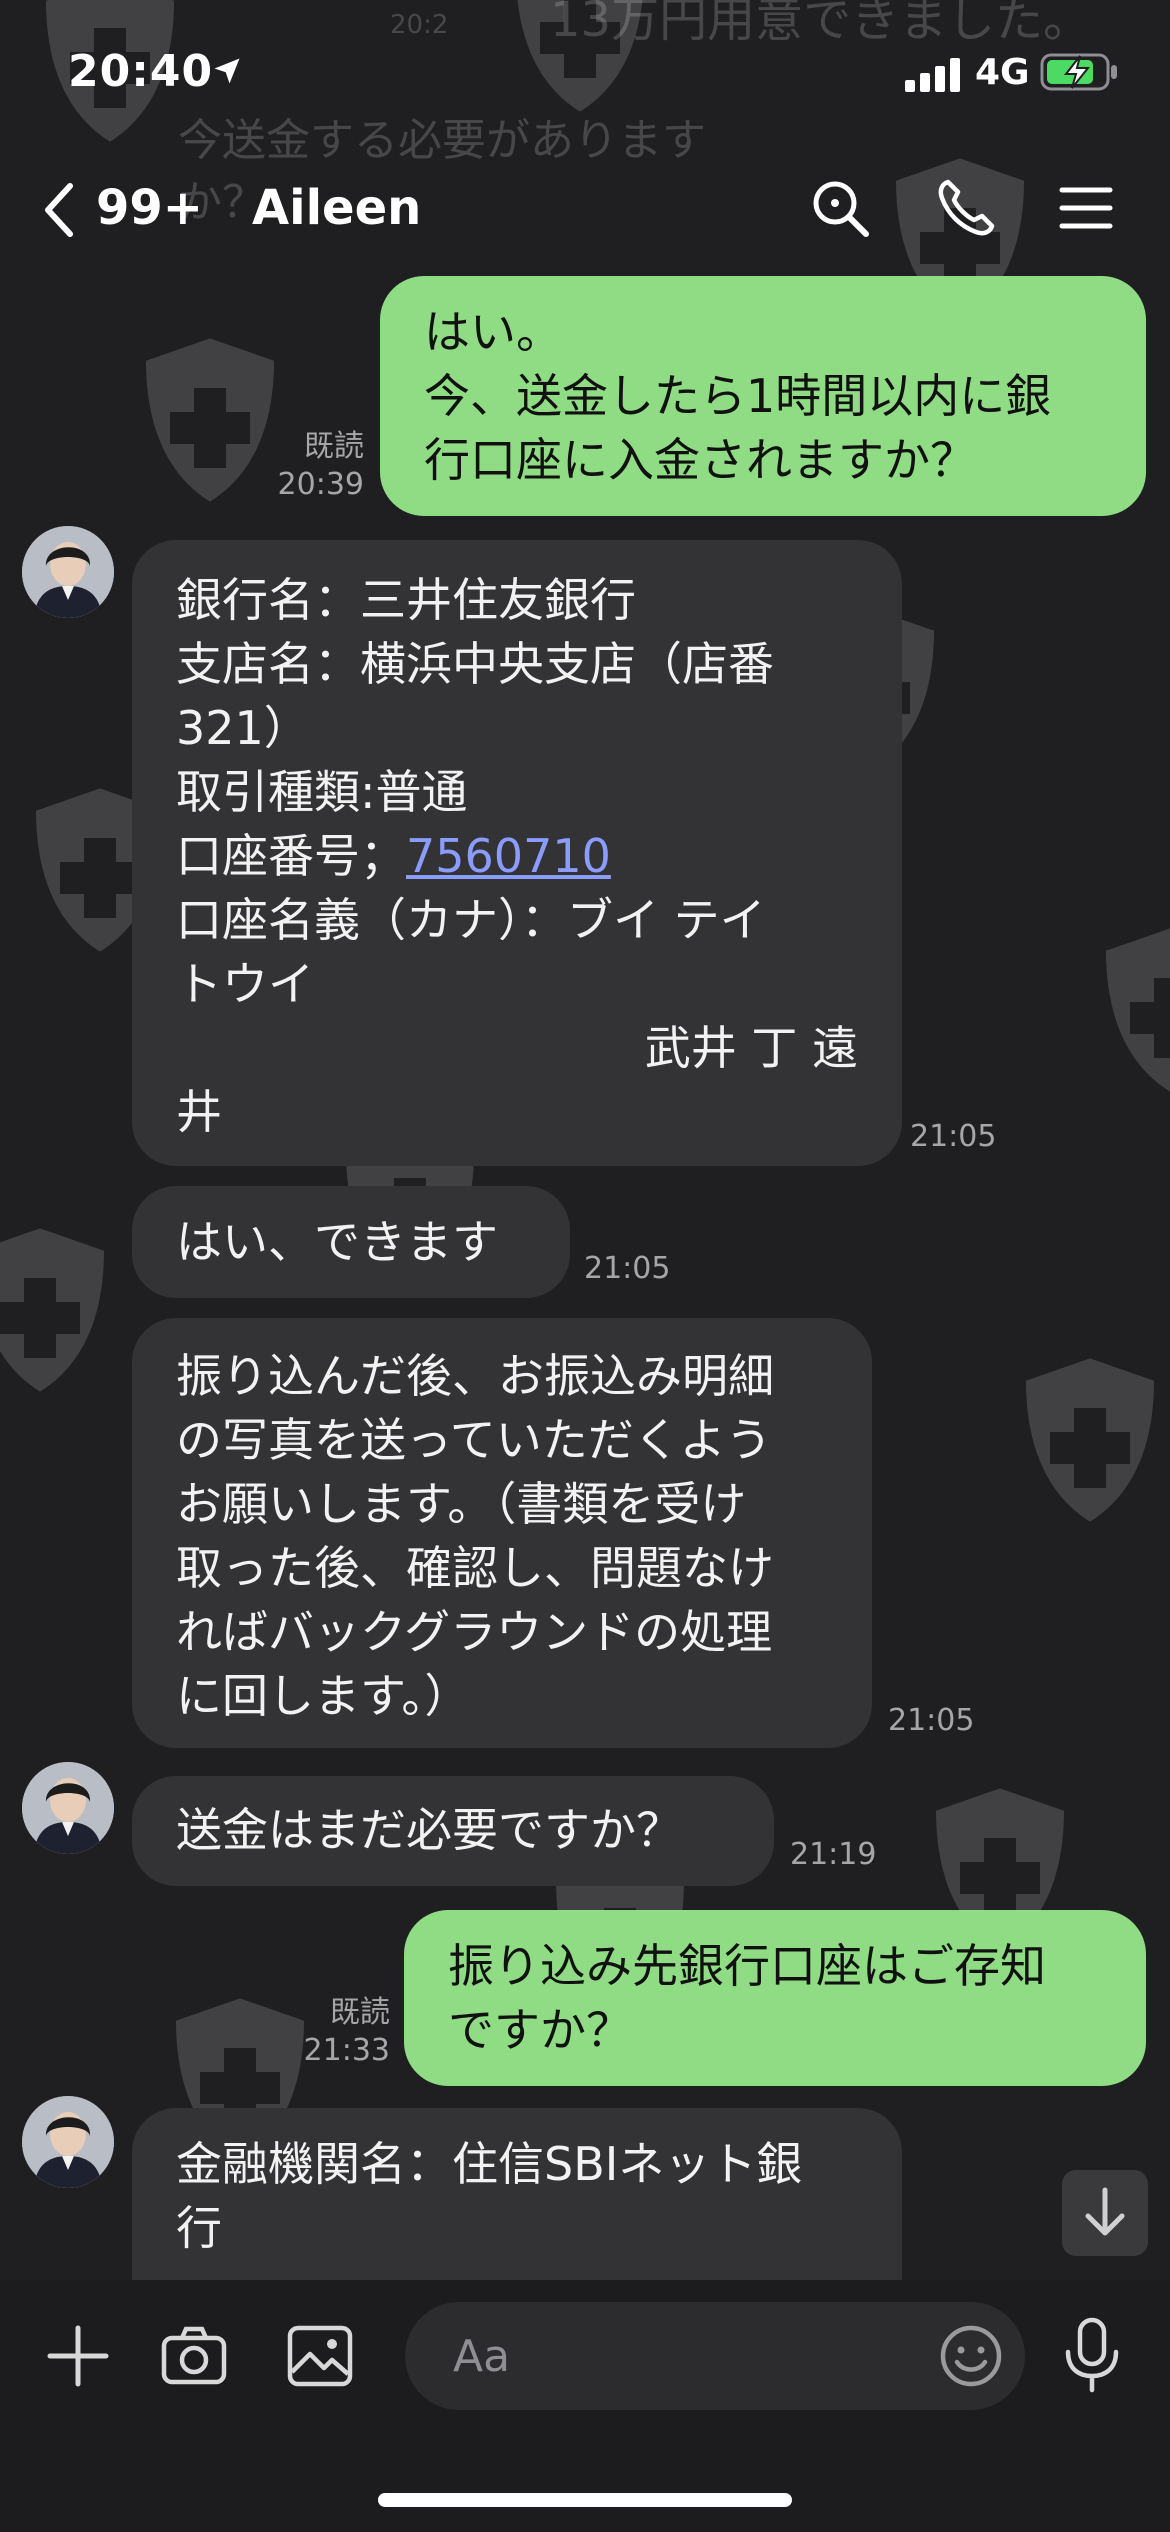 The height and width of the screenshot is (2532, 1170). What do you see at coordinates (508, 856) in the screenshot?
I see `account-number-link: 7560710` at bounding box center [508, 856].